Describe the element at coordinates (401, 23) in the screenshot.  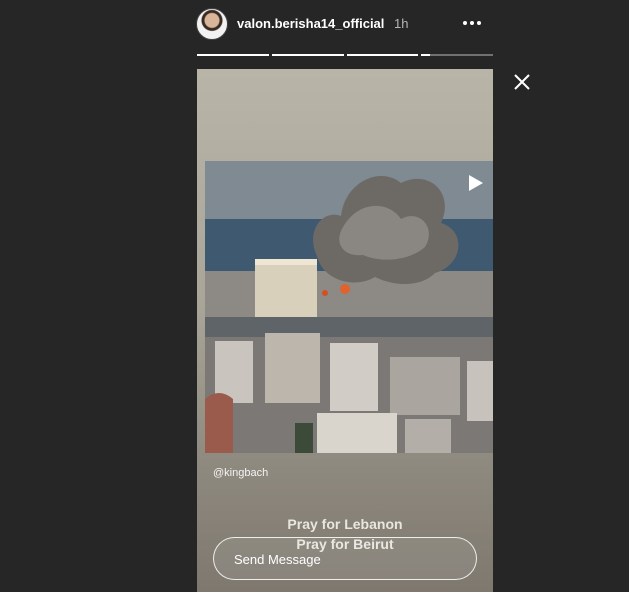
I see `timestamp: 1h` at that location.